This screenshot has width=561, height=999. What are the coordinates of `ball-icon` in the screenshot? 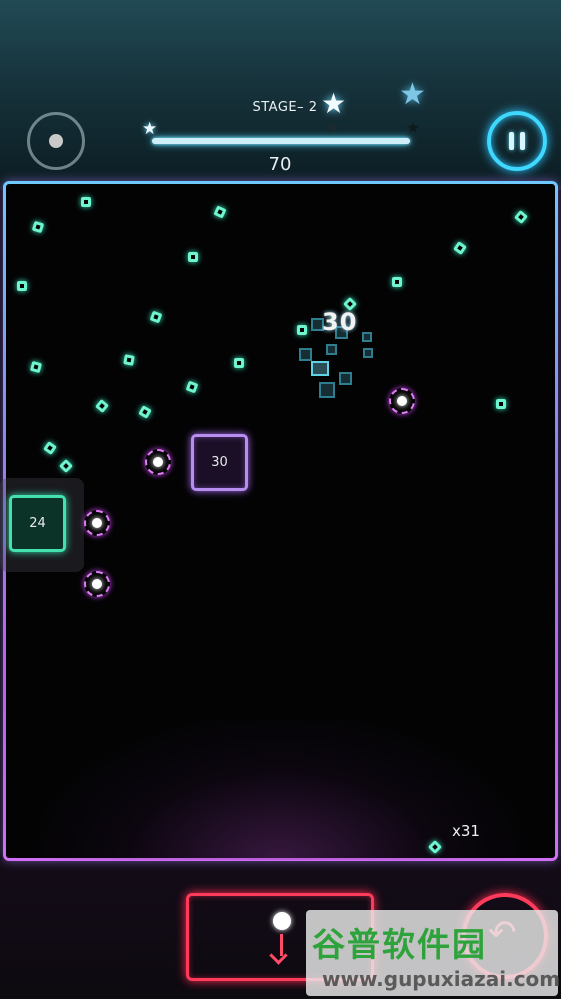 It's located at (56, 141).